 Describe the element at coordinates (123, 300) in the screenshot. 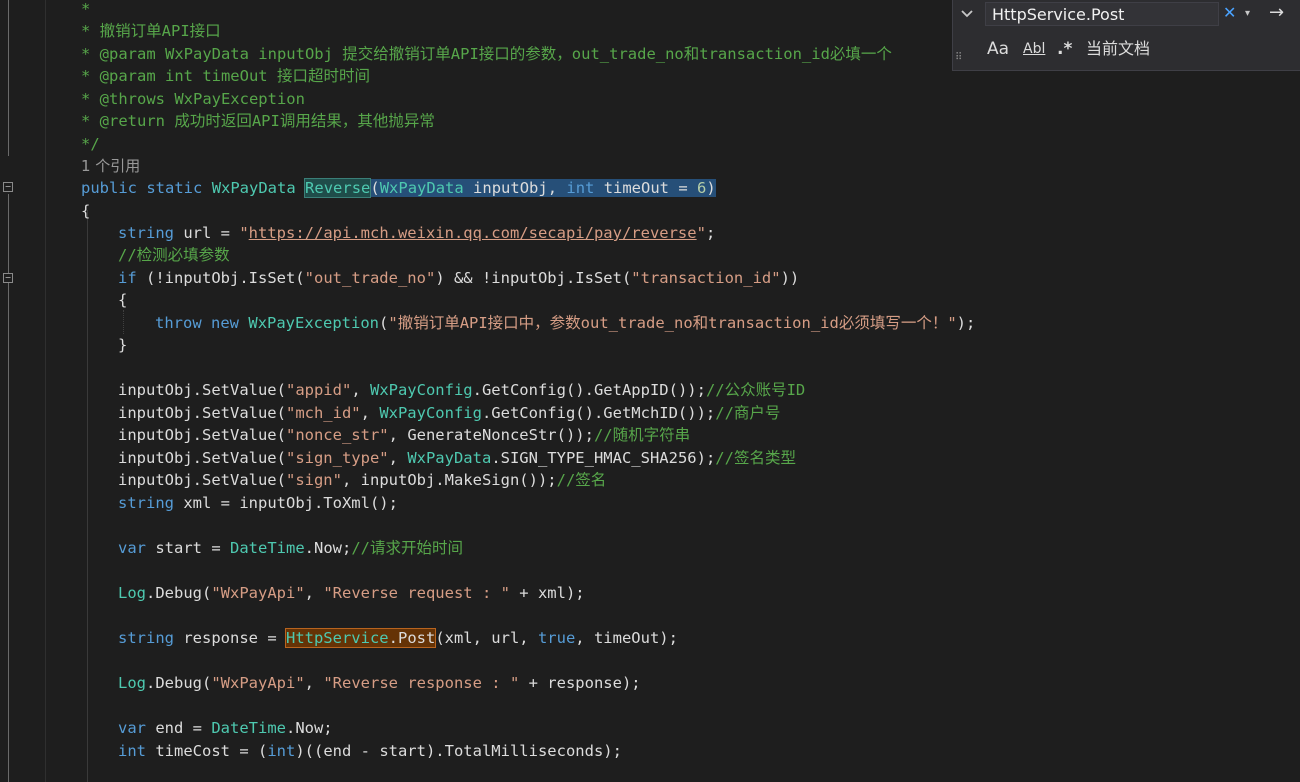

I see `brace: {` at that location.